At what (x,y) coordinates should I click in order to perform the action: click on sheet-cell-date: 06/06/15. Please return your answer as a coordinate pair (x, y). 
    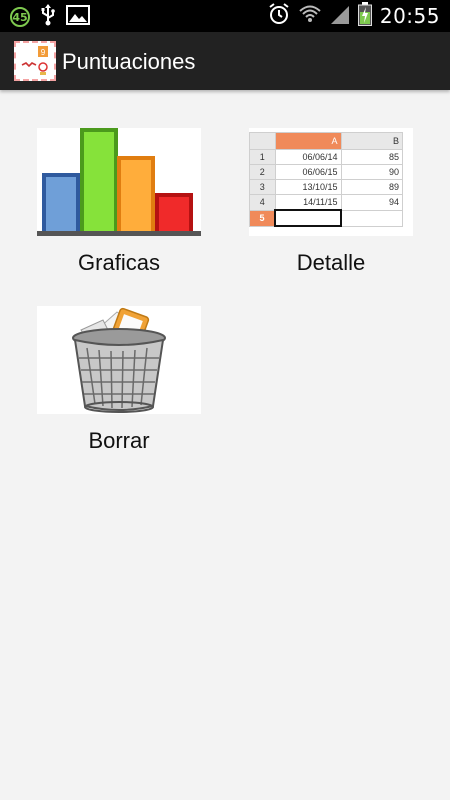
    Looking at the image, I should click on (308, 172).